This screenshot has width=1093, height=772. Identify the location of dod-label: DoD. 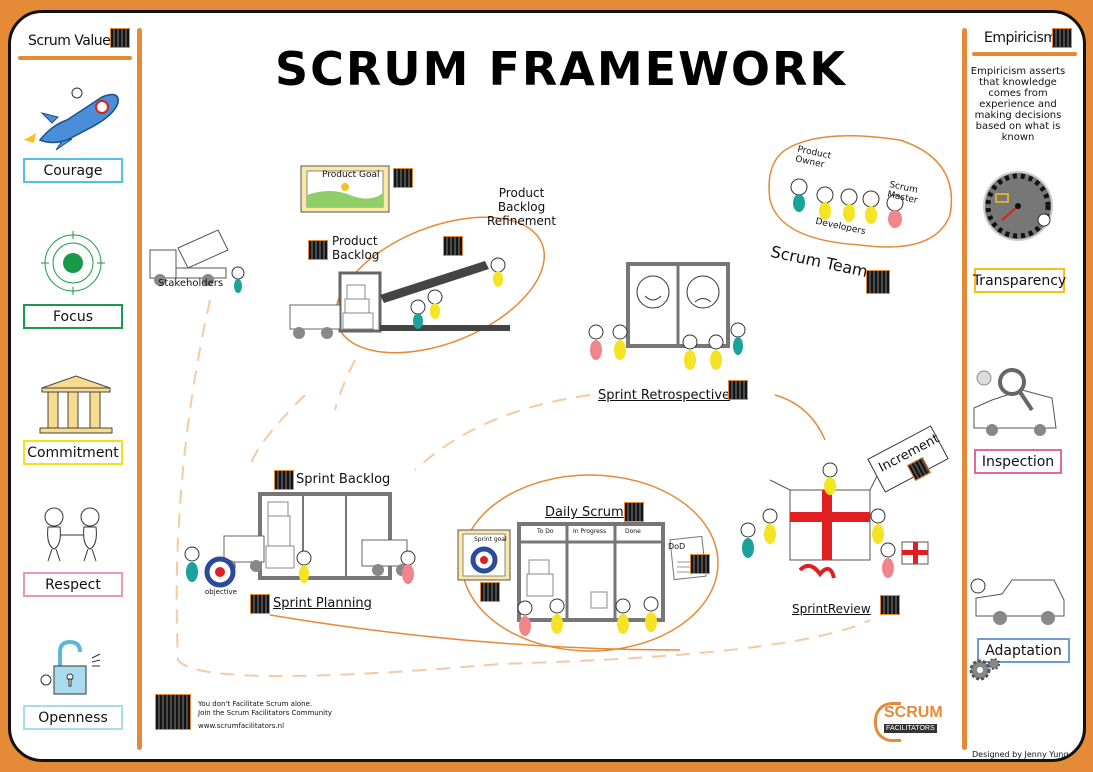
(677, 546).